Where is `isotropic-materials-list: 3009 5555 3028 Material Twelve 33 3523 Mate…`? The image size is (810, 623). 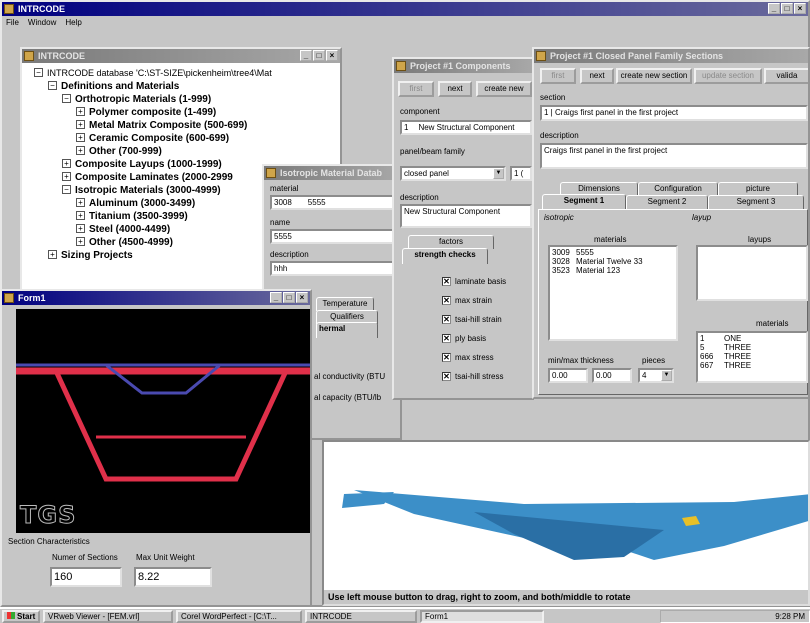 isotropic-materials-list: 3009 5555 3028 Material Twelve 33 3523 Mate… is located at coordinates (613, 293).